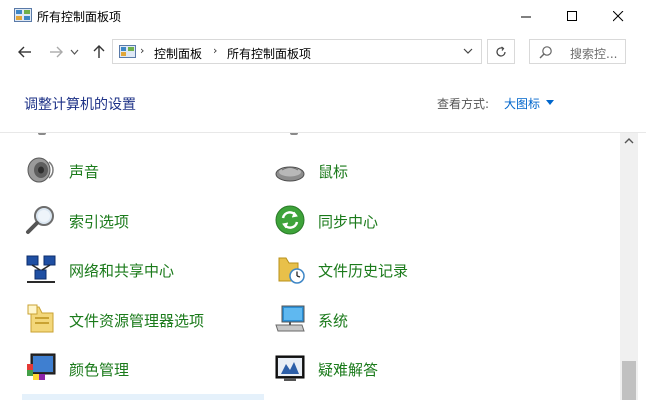  Describe the element at coordinates (384, 170) in the screenshot. I see `item-mouse: 鼠标` at that location.